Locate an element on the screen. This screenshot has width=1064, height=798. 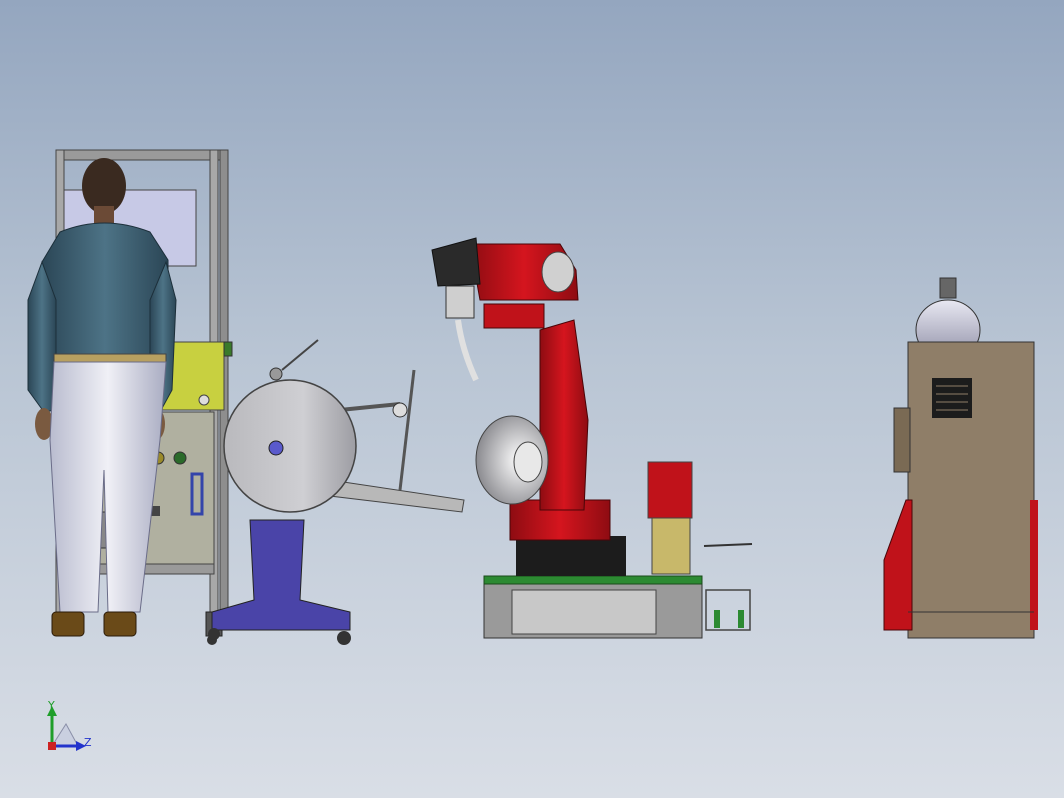
torch-head is located at coordinates (456, 262).